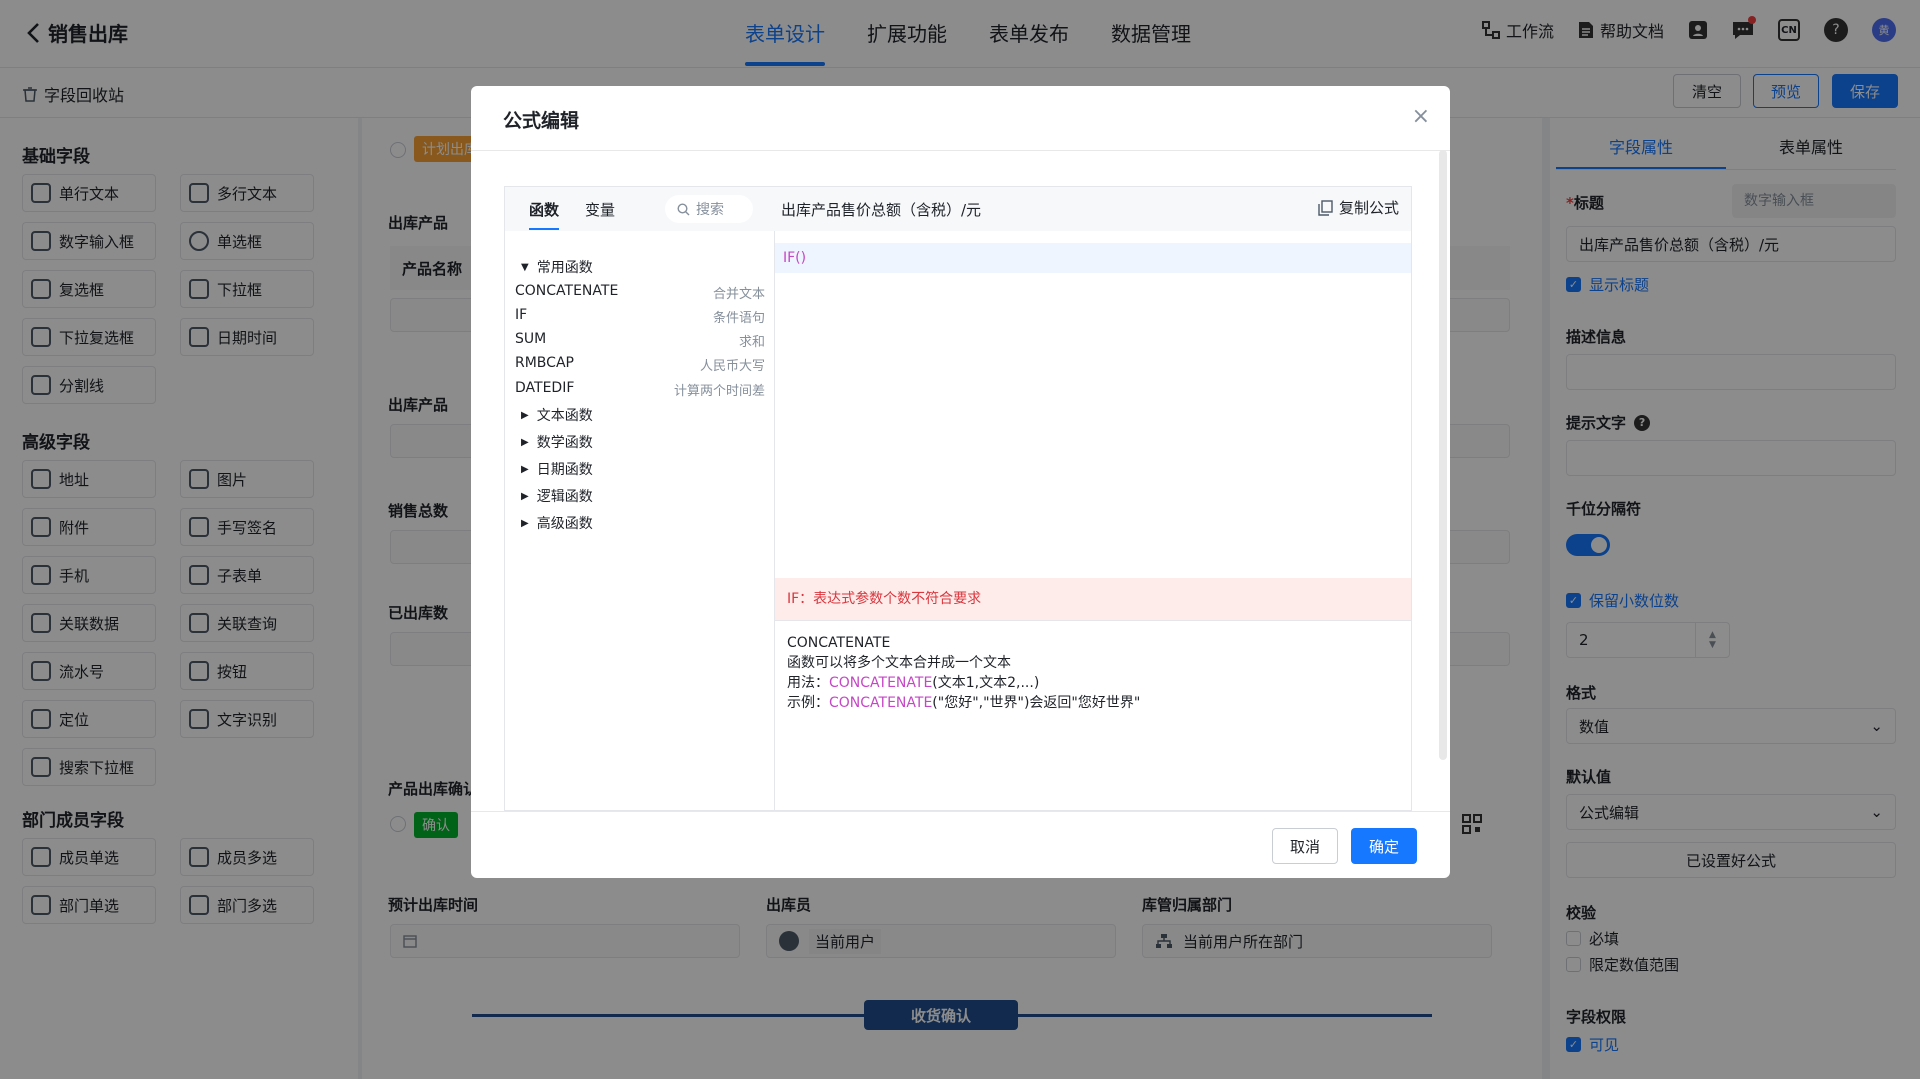 The image size is (1920, 1079). Describe the element at coordinates (640, 389) in the screenshot. I see `fn-datedif: DATEDIF 计算两个时间差` at that location.